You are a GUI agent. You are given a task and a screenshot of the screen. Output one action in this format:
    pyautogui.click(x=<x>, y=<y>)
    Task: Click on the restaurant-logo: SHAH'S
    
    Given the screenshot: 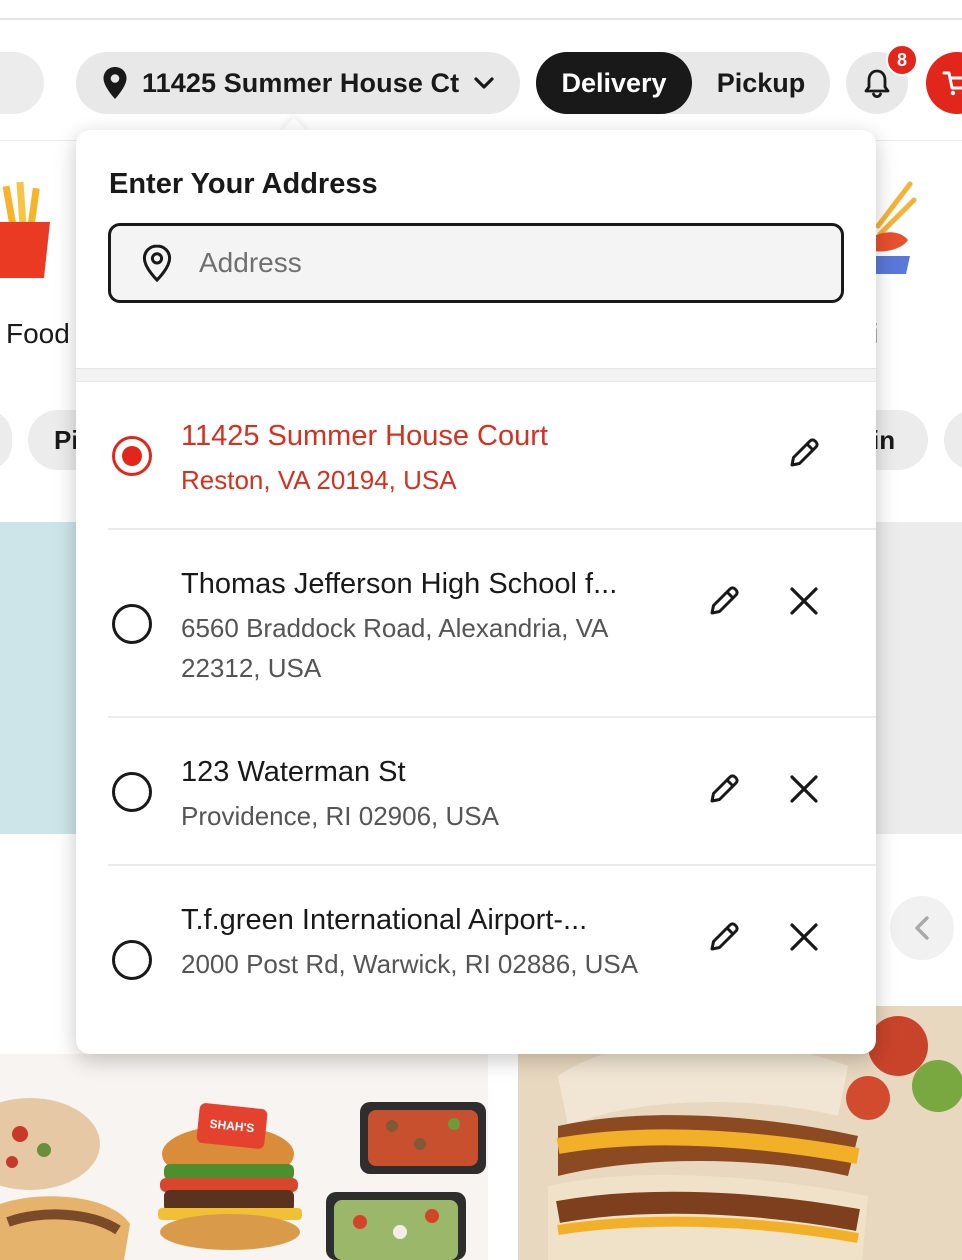 What is the action you would take?
    pyautogui.click(x=232, y=1126)
    